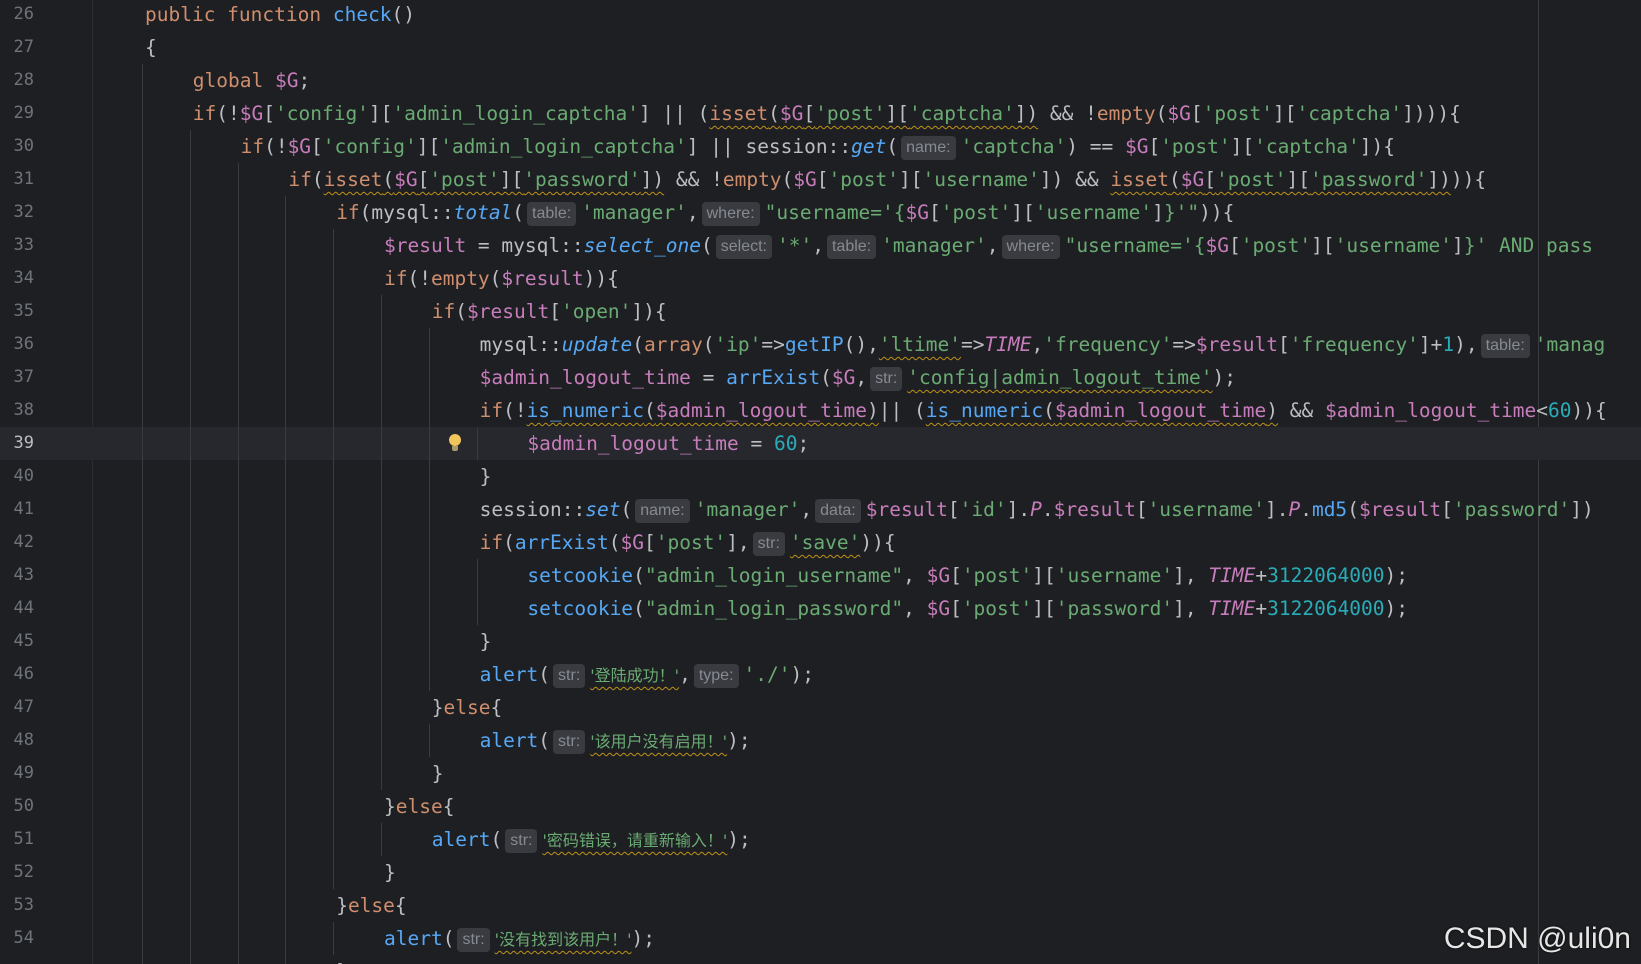 The image size is (1641, 964). What do you see at coordinates (820, 47) in the screenshot?
I see `code-line: 27 {` at bounding box center [820, 47].